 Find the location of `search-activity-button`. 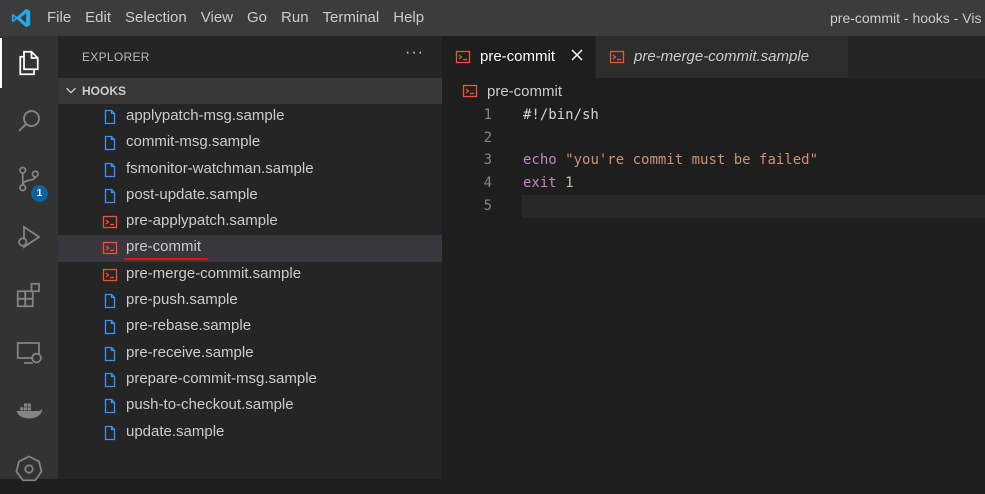

search-activity-button is located at coordinates (29, 121).